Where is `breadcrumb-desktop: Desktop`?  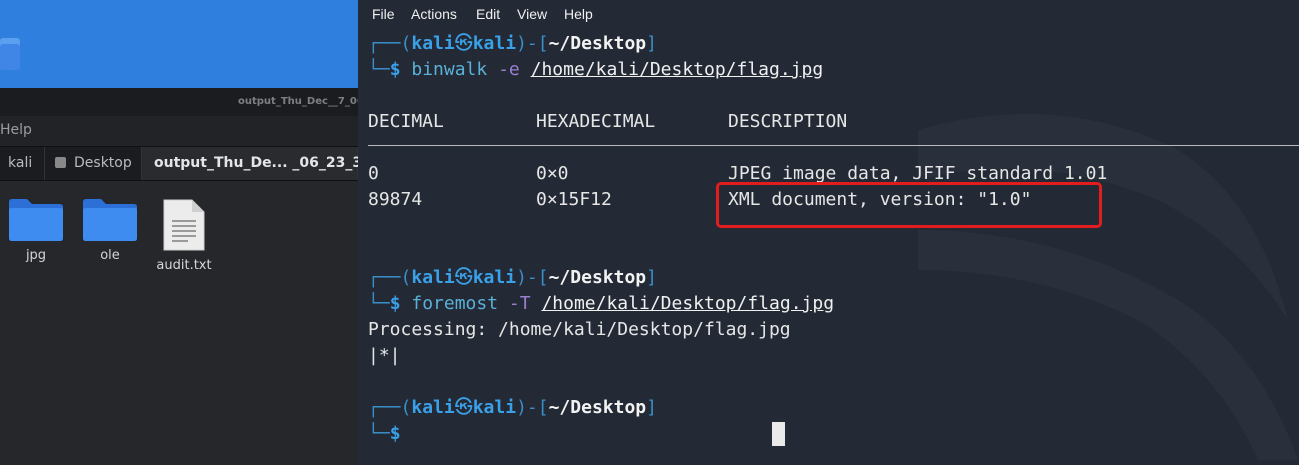
breadcrumb-desktop: Desktop is located at coordinates (93, 163).